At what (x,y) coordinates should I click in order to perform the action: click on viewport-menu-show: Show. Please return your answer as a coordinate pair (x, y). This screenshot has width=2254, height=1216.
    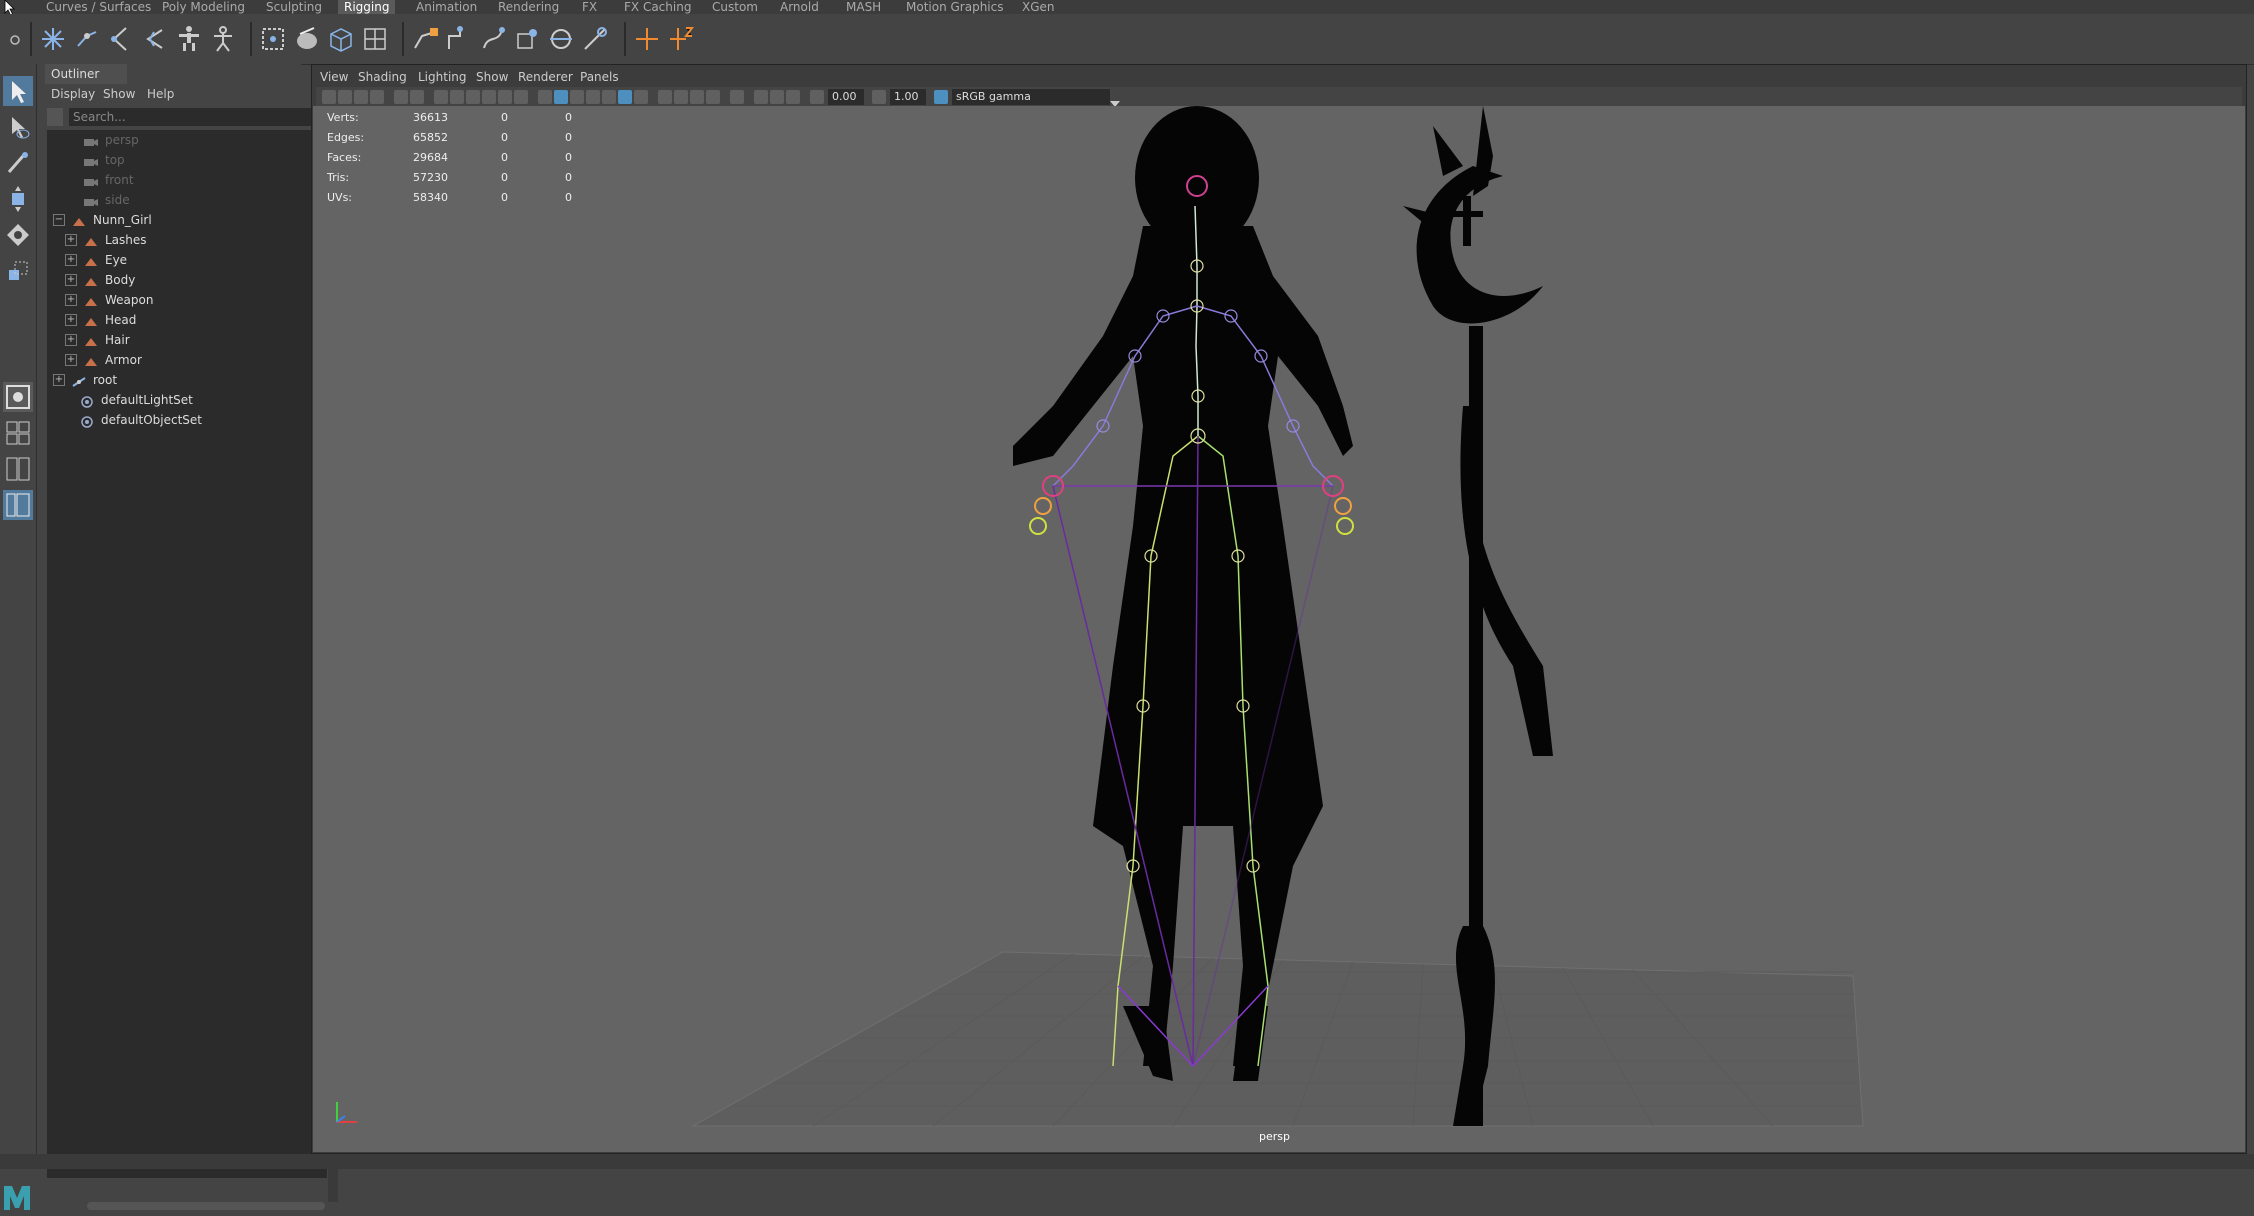
    Looking at the image, I should click on (492, 77).